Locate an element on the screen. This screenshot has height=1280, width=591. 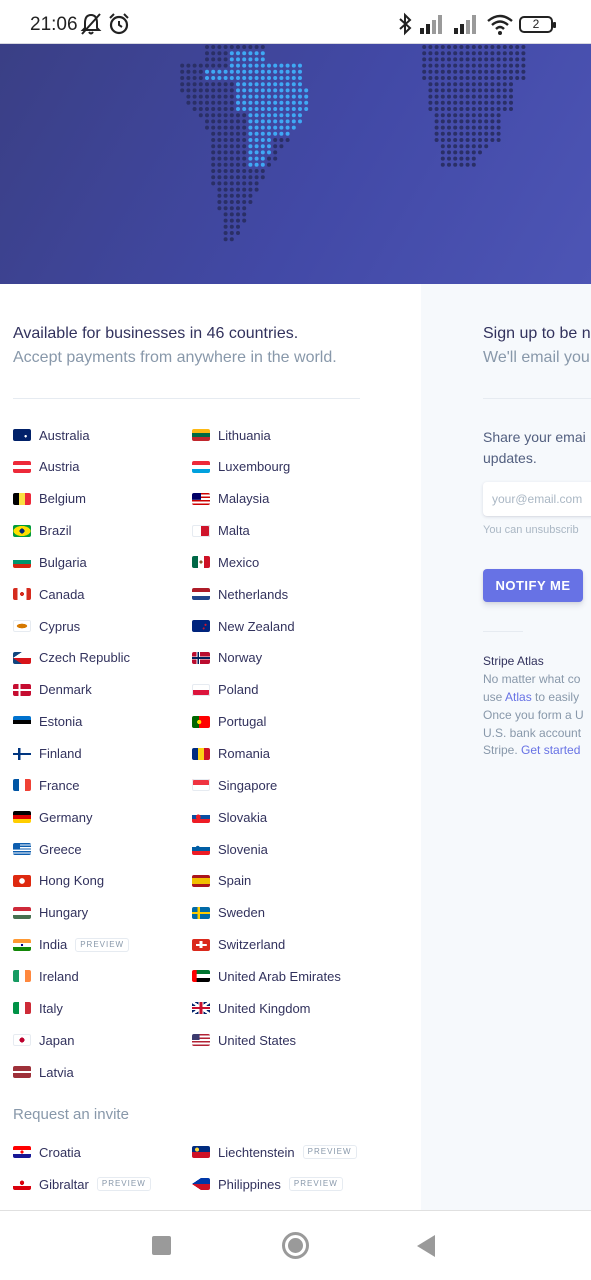
country-name: Norway is located at coordinates (240, 658).